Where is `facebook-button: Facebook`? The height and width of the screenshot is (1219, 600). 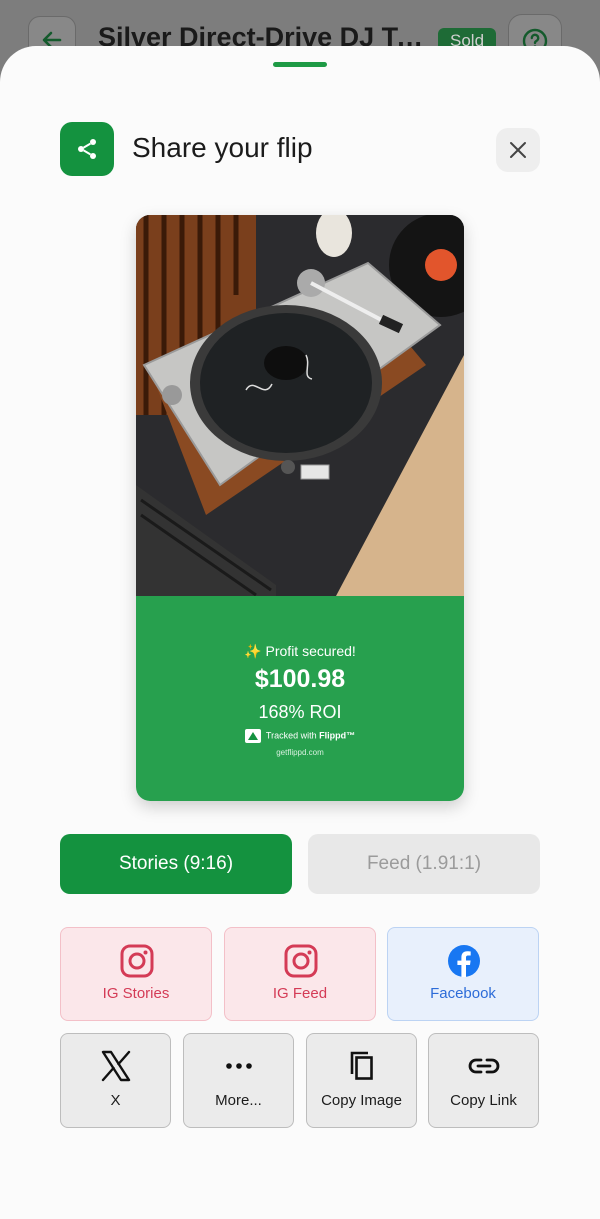
facebook-button: Facebook is located at coordinates (463, 974).